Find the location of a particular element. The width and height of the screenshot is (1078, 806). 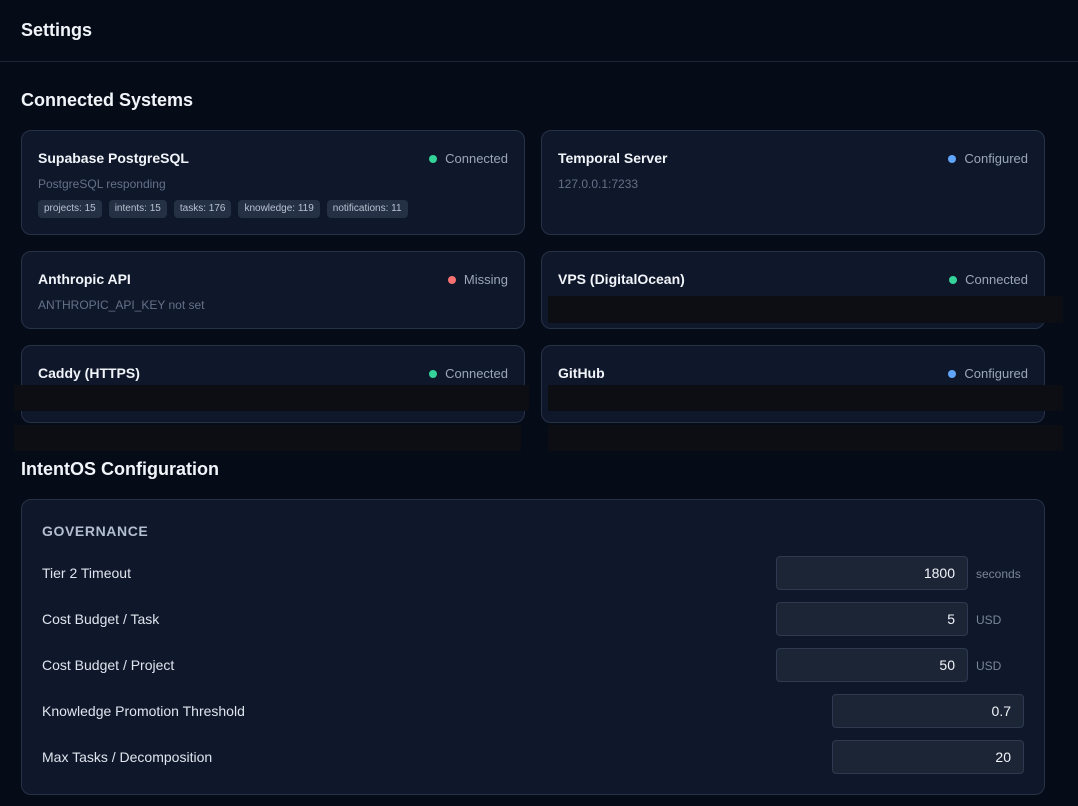

count-chip: tasks: 176 is located at coordinates (202, 209).